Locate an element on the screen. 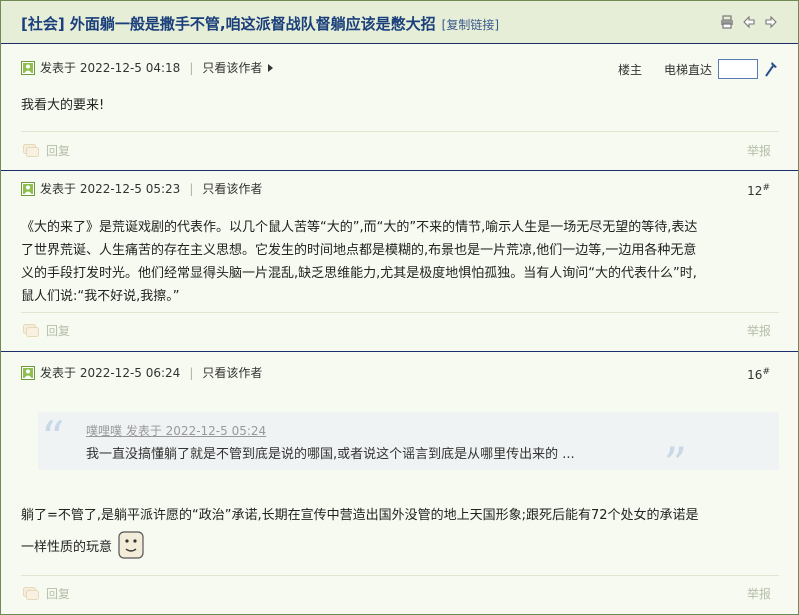 The image size is (799, 615). quote-author: 噗哩噗 is located at coordinates (104, 431).